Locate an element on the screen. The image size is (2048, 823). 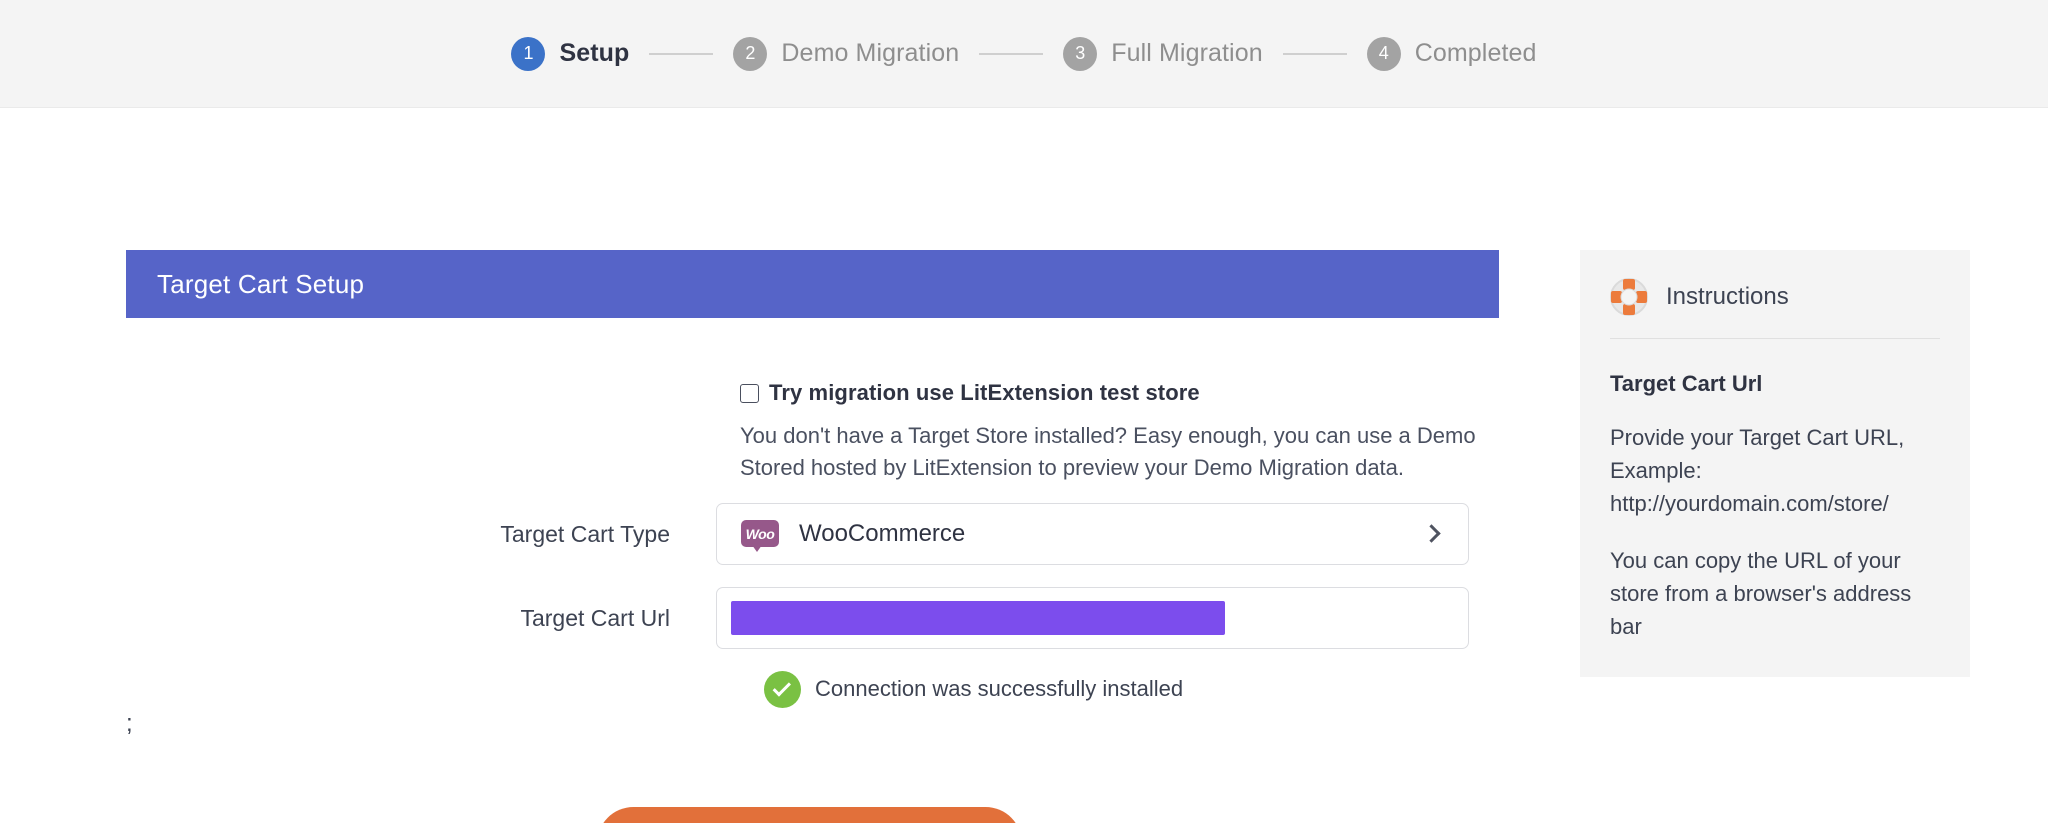
step-demo-migration: 2 Demo Migration is located at coordinates (846, 53).